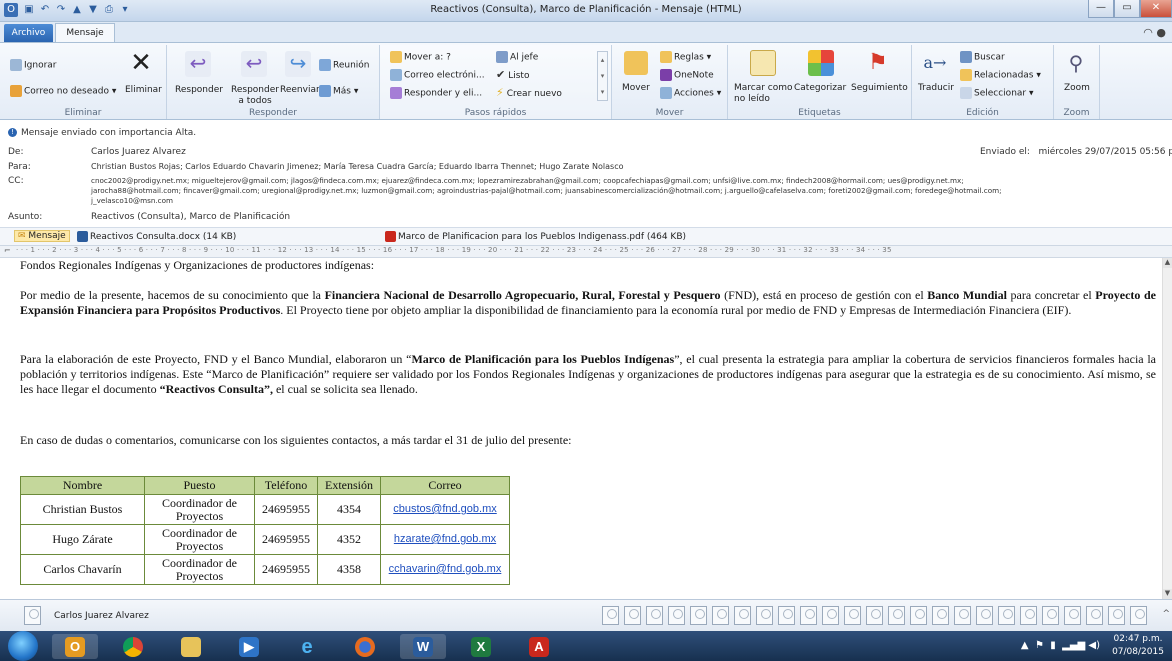 This screenshot has width=1172, height=661. What do you see at coordinates (690, 93) in the screenshot?
I see `actions-button: Acciones ▾` at bounding box center [690, 93].